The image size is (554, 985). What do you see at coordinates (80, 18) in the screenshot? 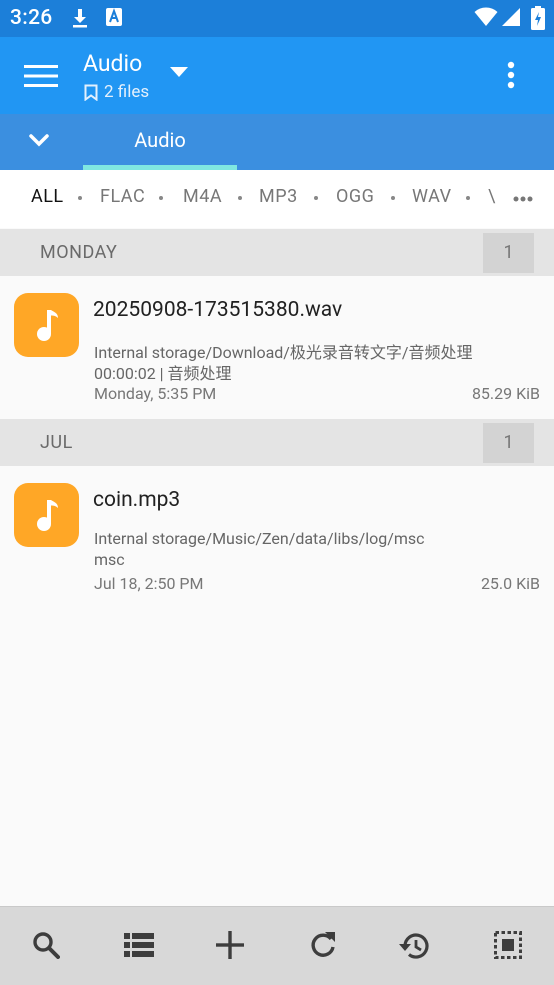
I see `download-icon` at bounding box center [80, 18].